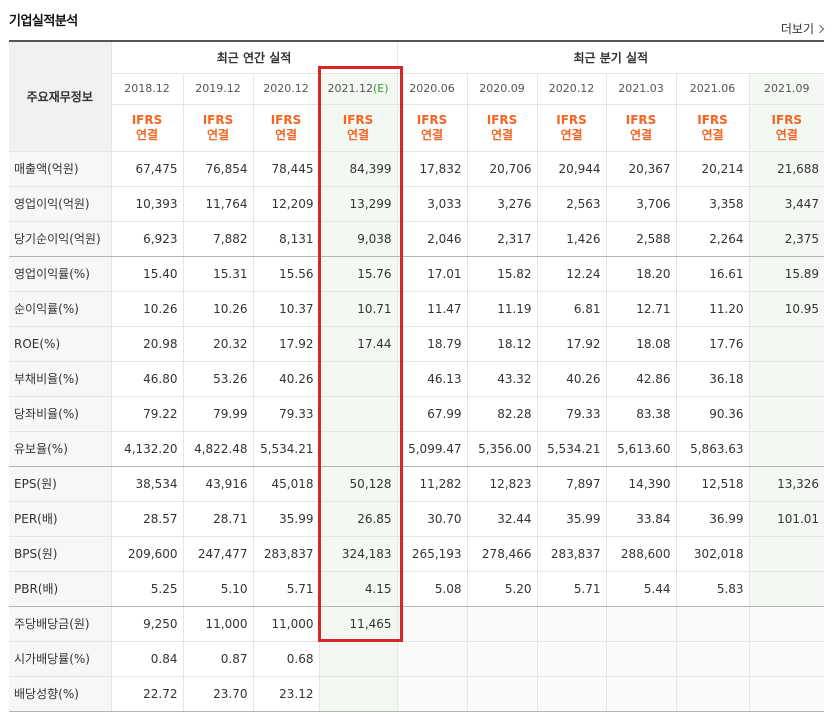 The height and width of the screenshot is (718, 837). What do you see at coordinates (60, 554) in the screenshot?
I see `row-label: BPS(원)` at bounding box center [60, 554].